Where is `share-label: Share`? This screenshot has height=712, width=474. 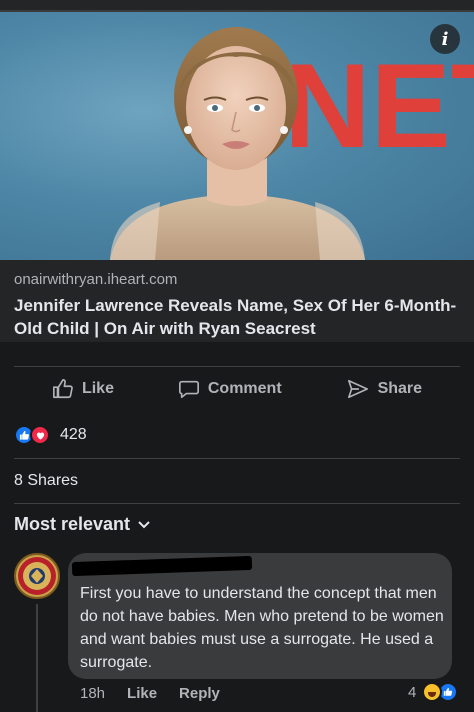 share-label: Share is located at coordinates (400, 388).